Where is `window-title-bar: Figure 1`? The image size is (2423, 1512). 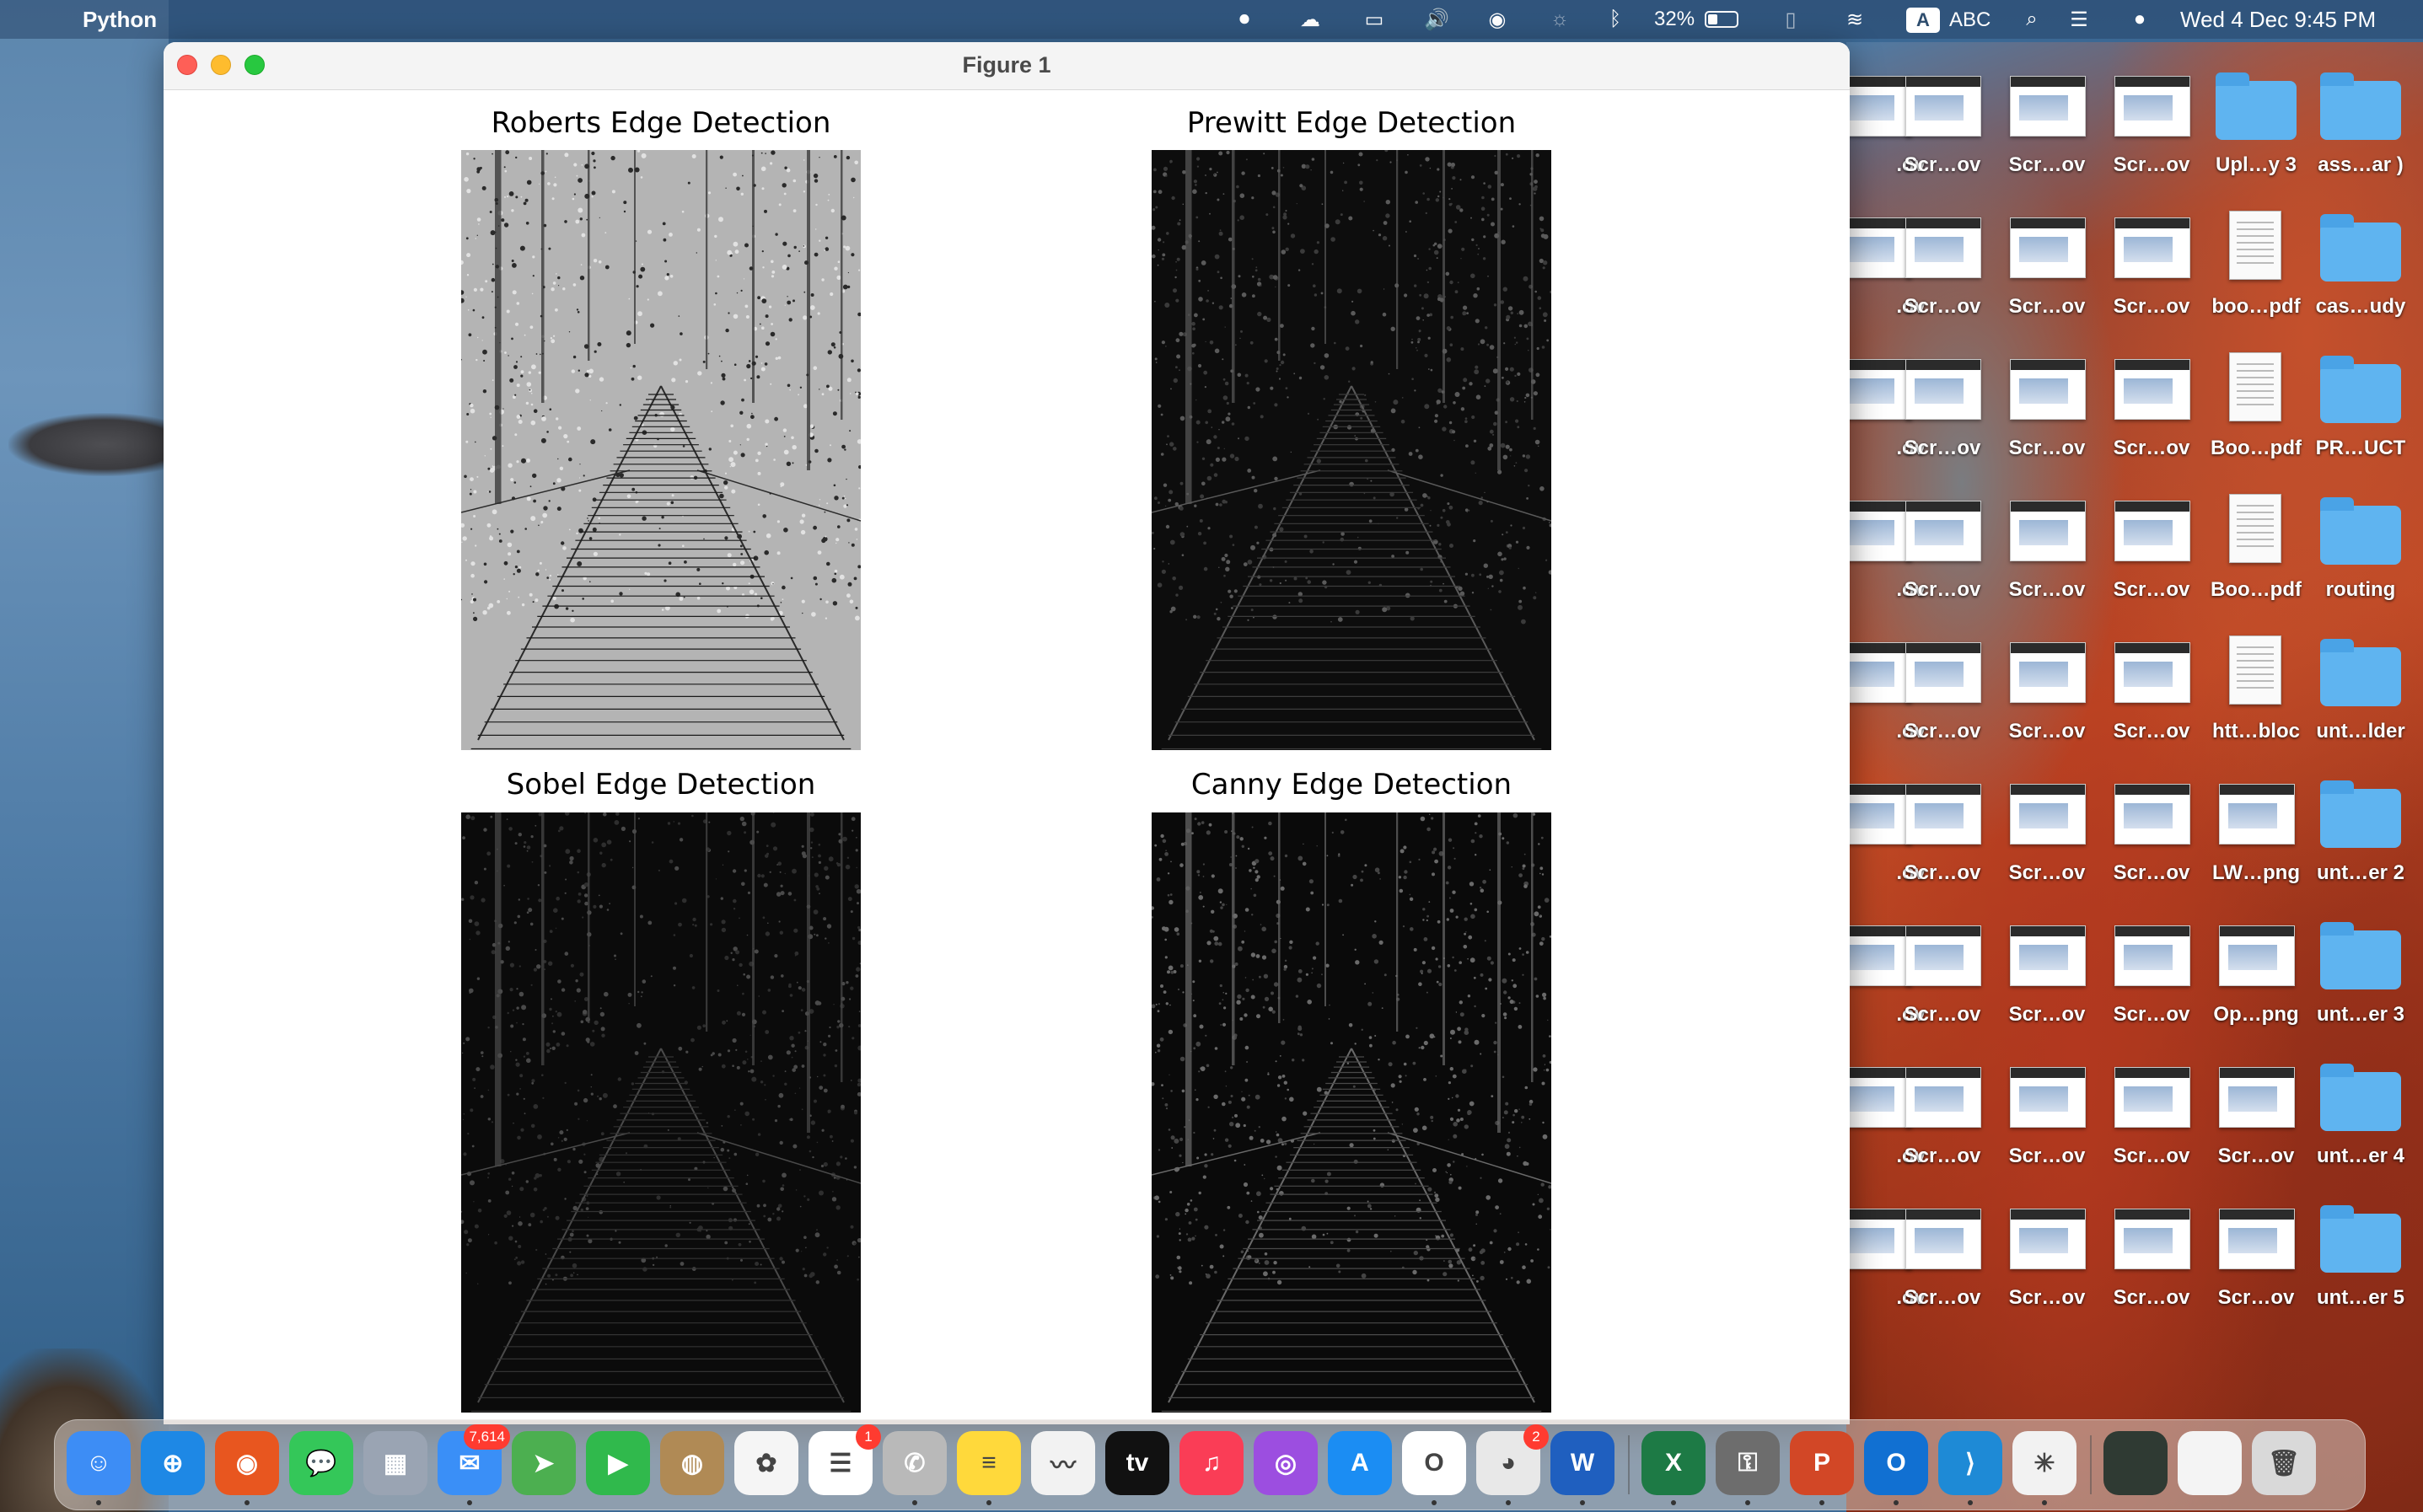 window-title-bar: Figure 1 is located at coordinates (1007, 66).